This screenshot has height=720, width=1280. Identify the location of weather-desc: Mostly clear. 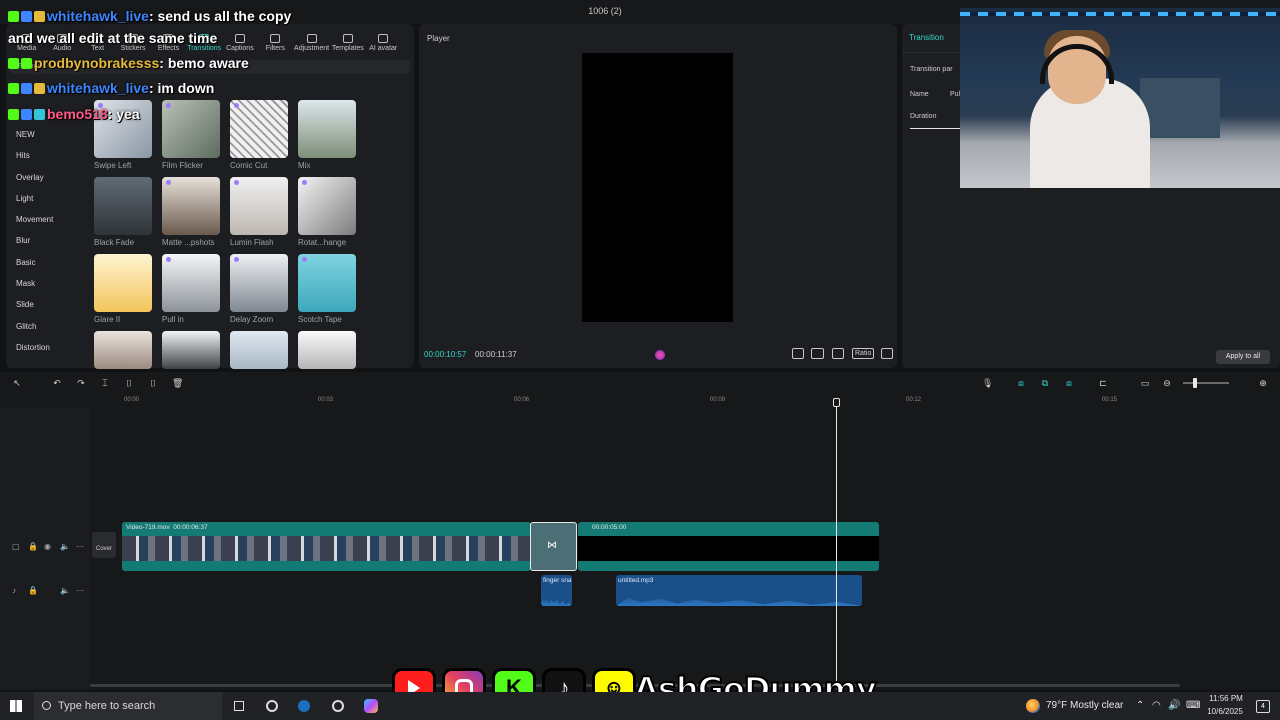
(1096, 705).